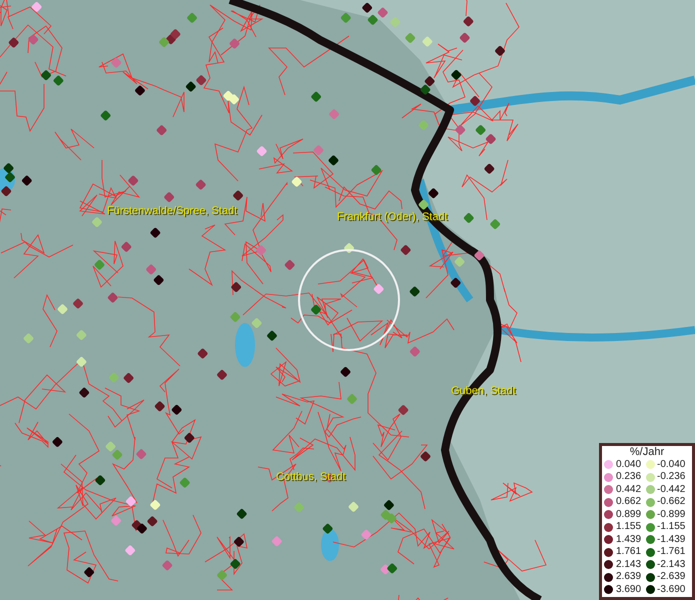  Describe the element at coordinates (671, 490) in the screenshot. I see `legend-value: -0.442` at that location.